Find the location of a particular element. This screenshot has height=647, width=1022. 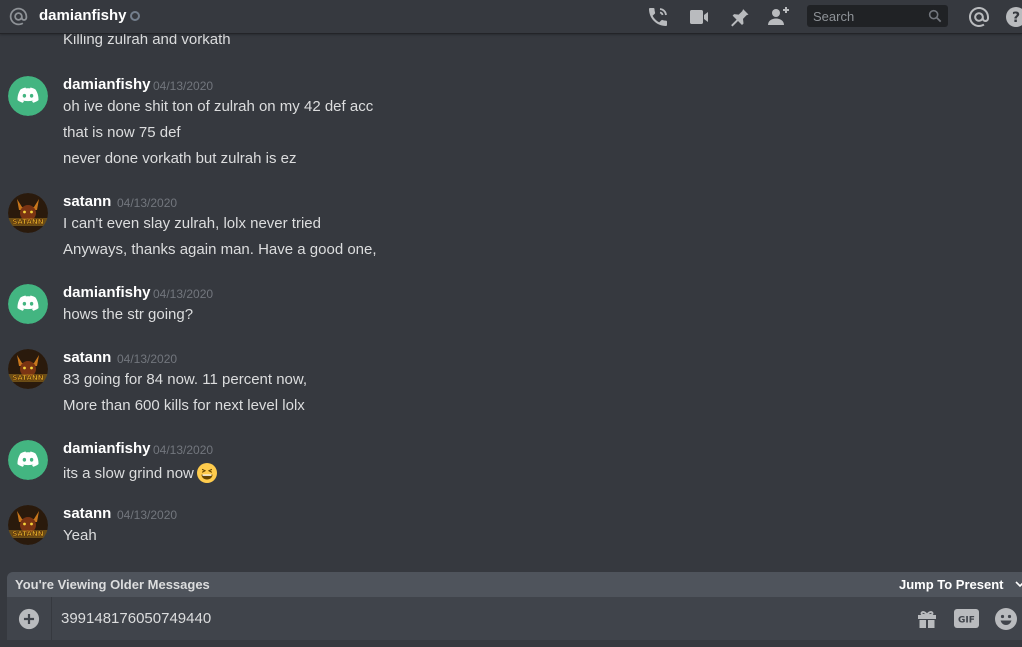

message-text: its a slow grind now is located at coordinates (128, 473).